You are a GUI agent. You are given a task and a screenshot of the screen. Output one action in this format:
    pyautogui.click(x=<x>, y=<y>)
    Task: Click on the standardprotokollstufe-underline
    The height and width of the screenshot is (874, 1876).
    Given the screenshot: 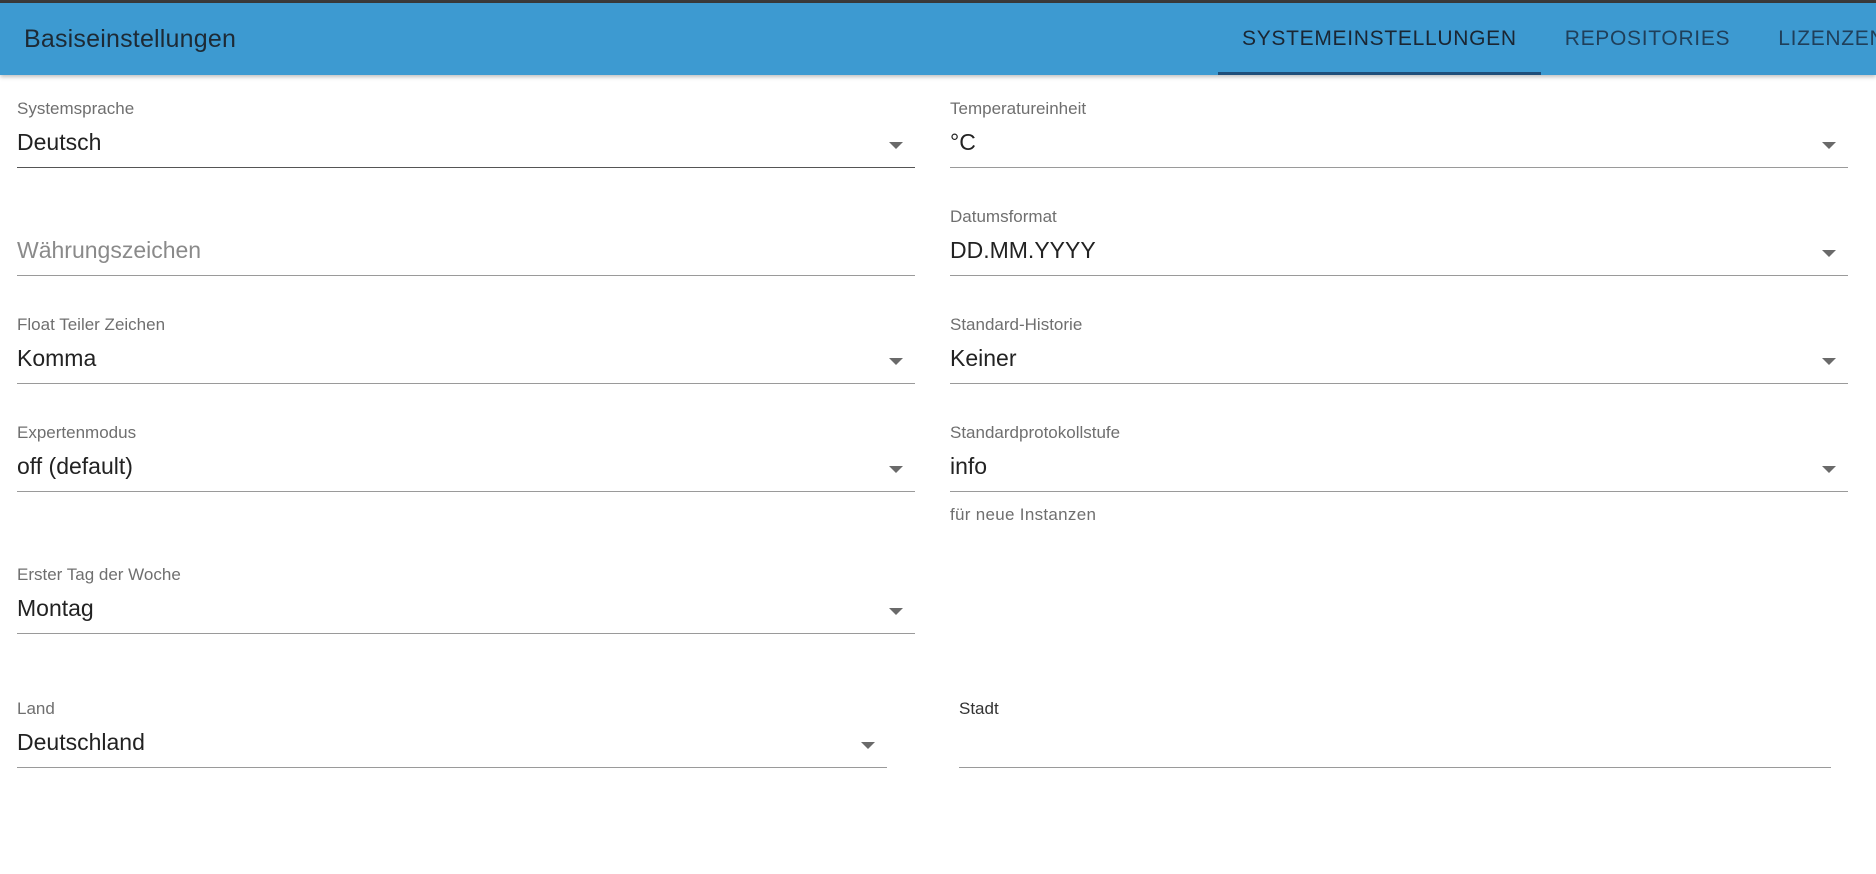 What is the action you would take?
    pyautogui.click(x=1399, y=491)
    